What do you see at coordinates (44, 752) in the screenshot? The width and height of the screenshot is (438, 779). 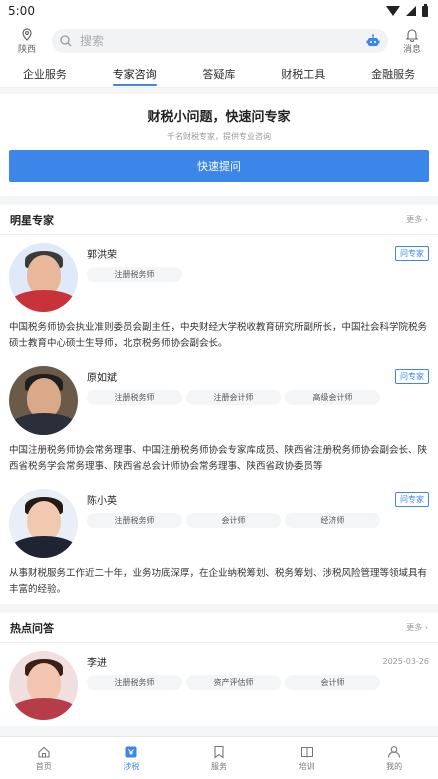 I see `home-icon` at bounding box center [44, 752].